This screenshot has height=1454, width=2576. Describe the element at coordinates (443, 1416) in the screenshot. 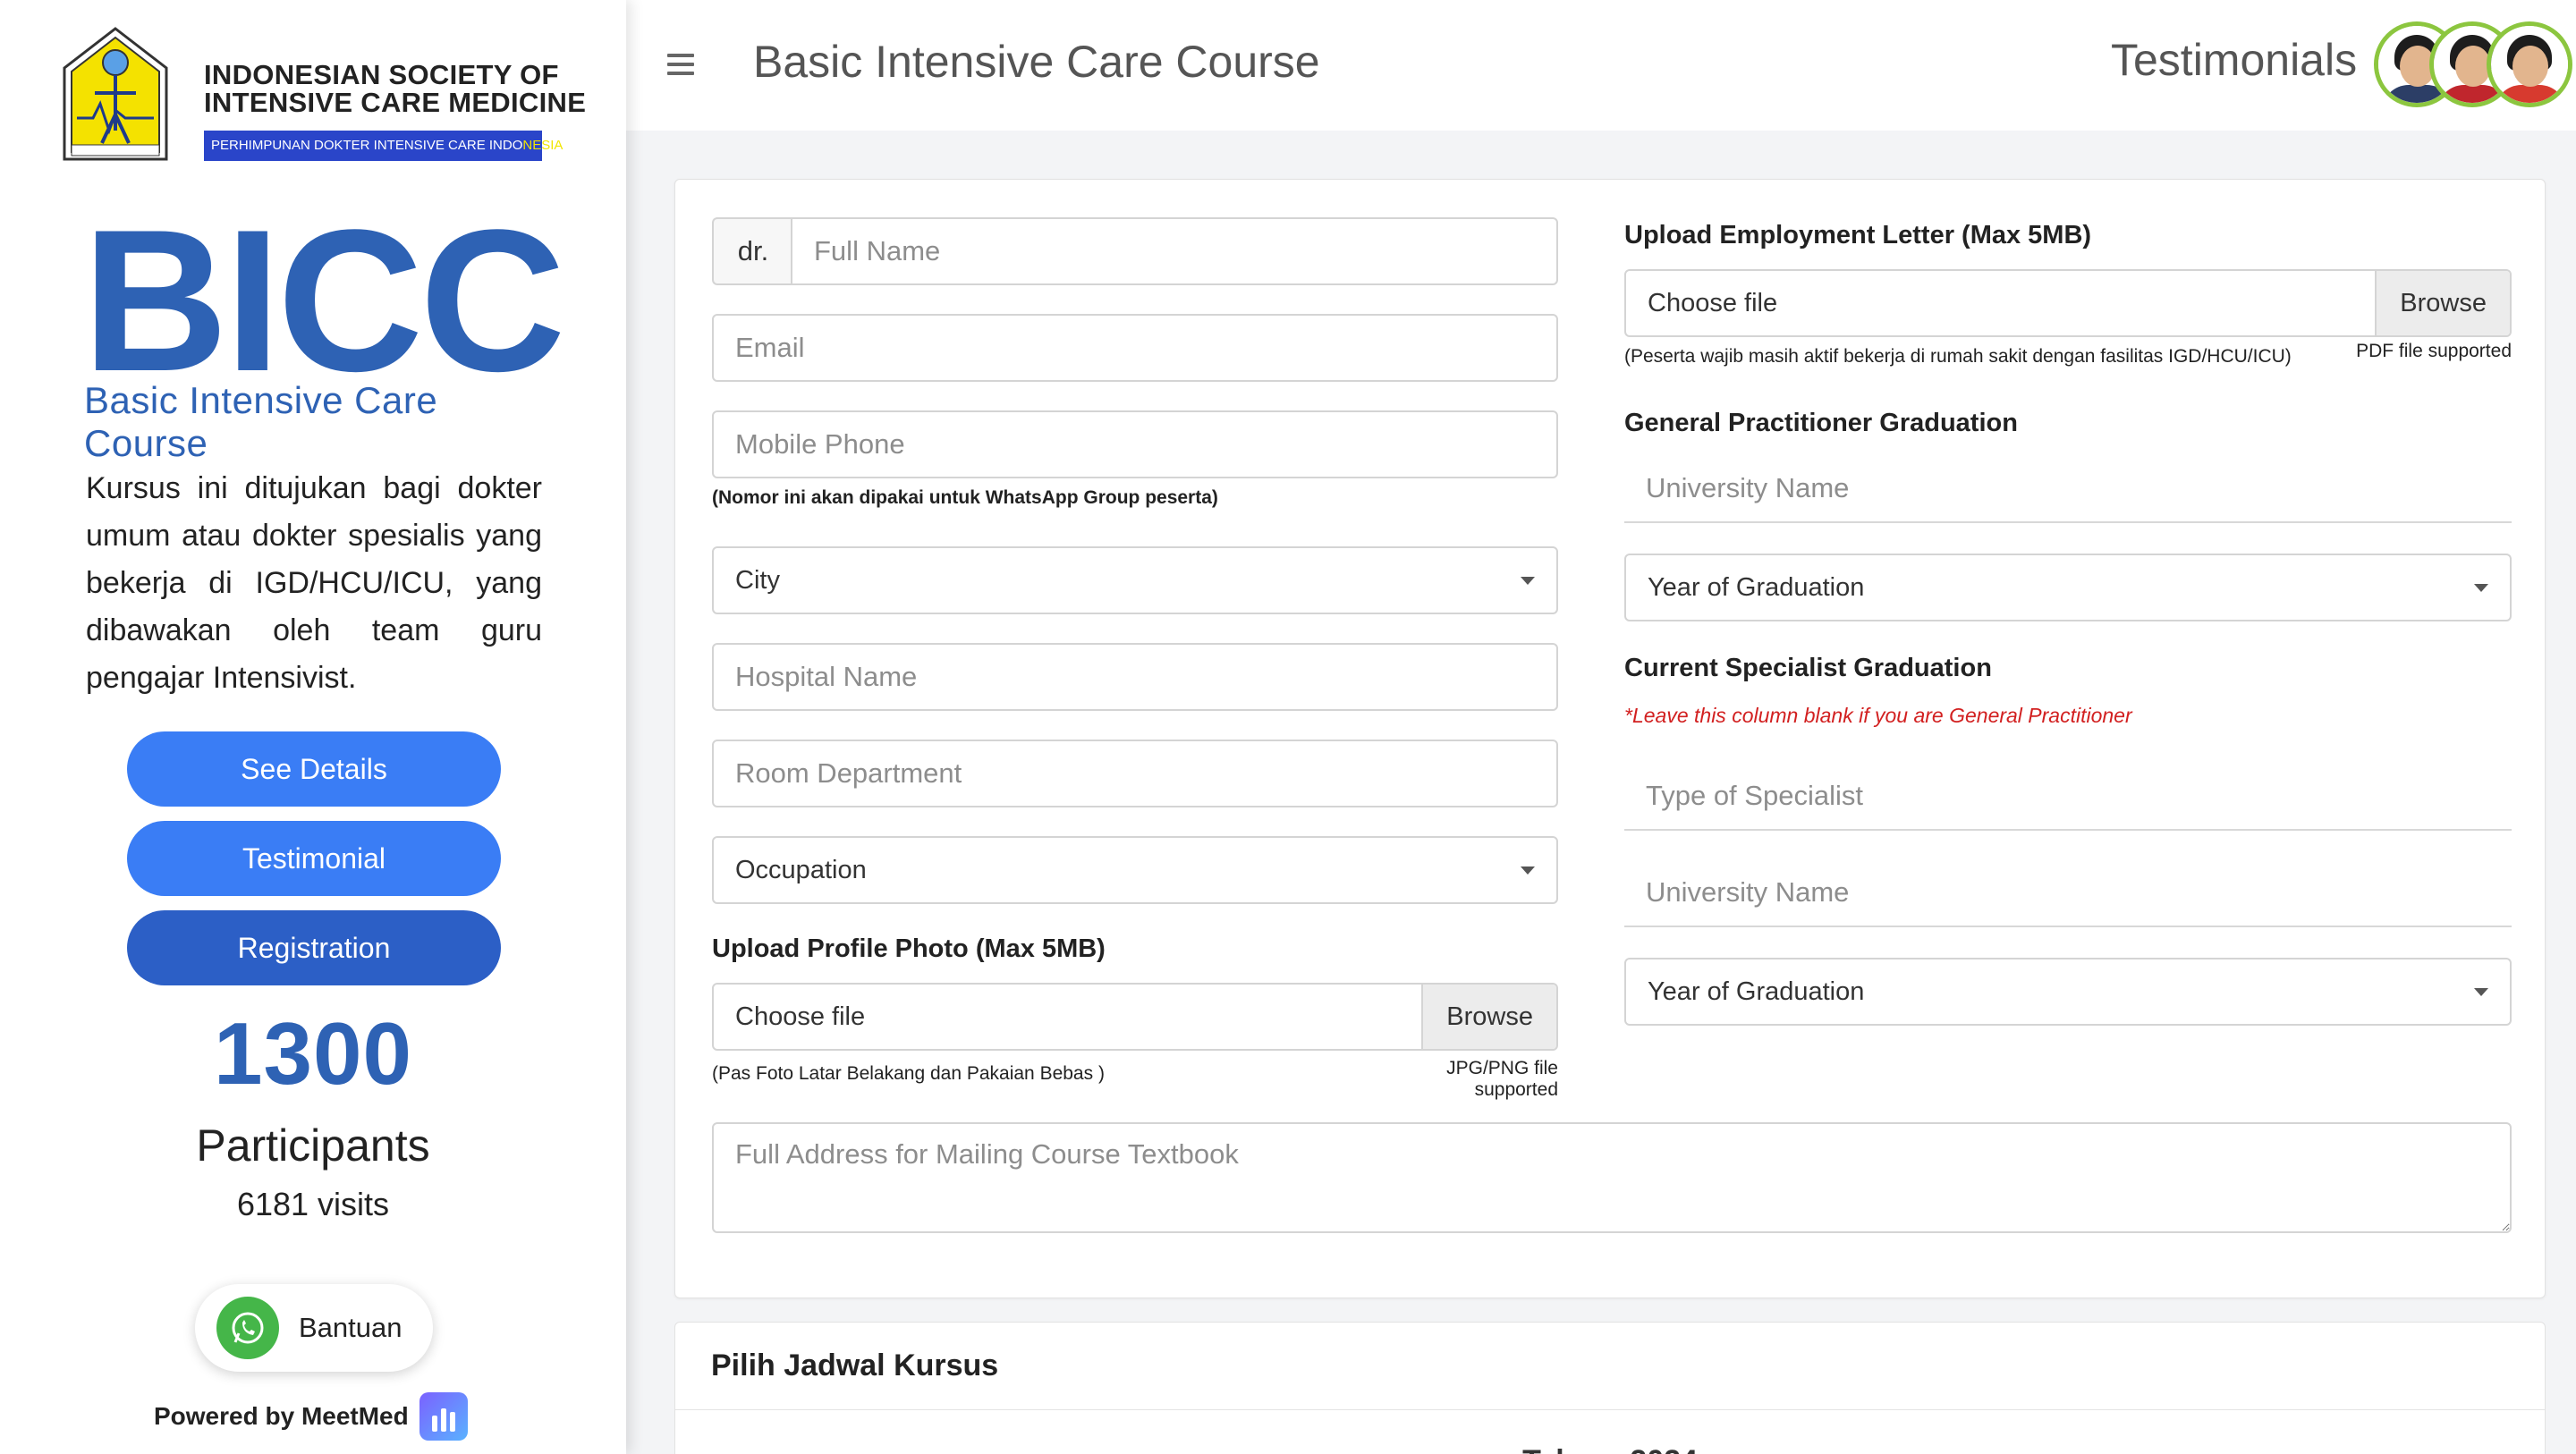

I see `meetmed-logo-icon` at that location.